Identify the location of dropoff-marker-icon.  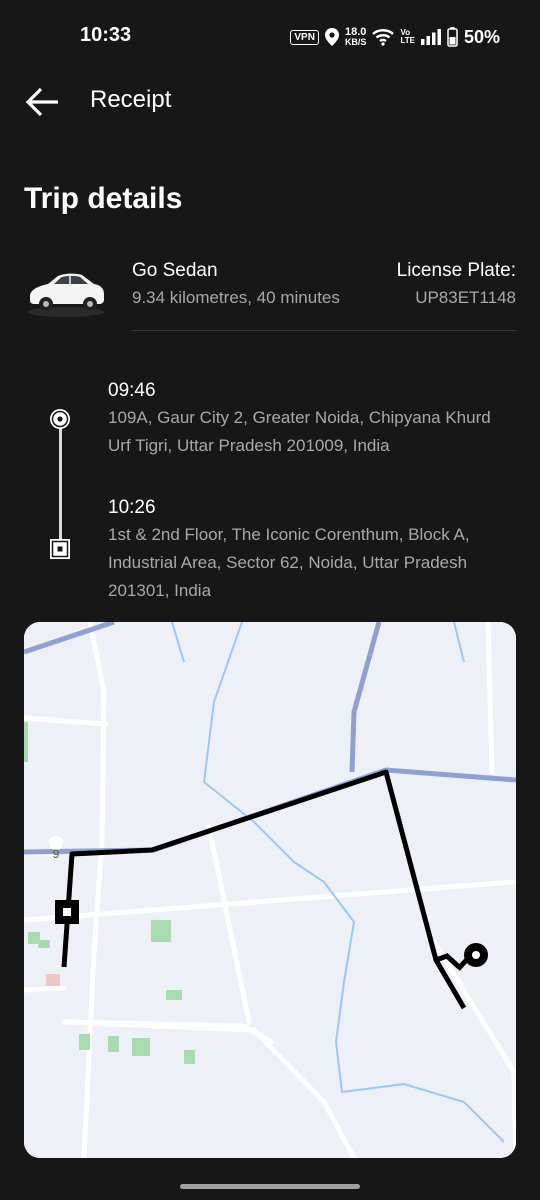
(60, 549).